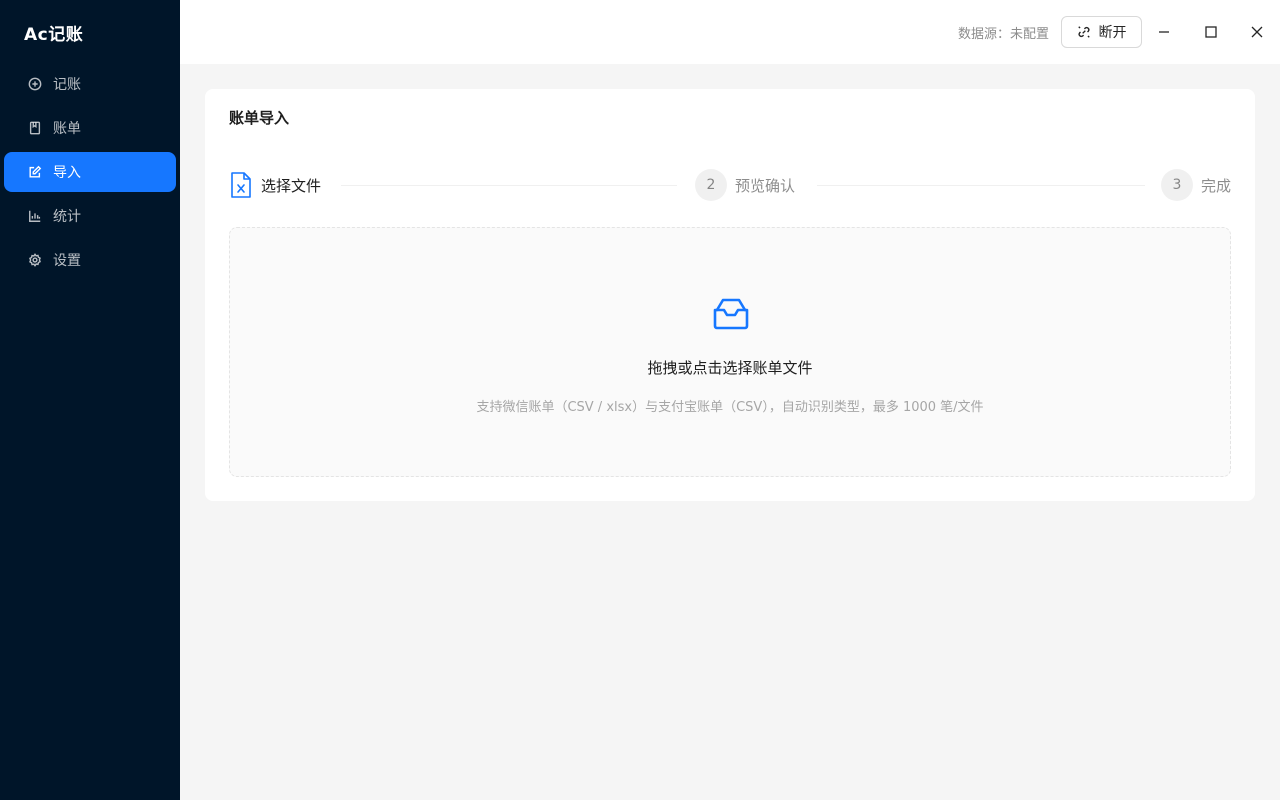 The height and width of the screenshot is (800, 1280). I want to click on close-button, so click(1257, 32).